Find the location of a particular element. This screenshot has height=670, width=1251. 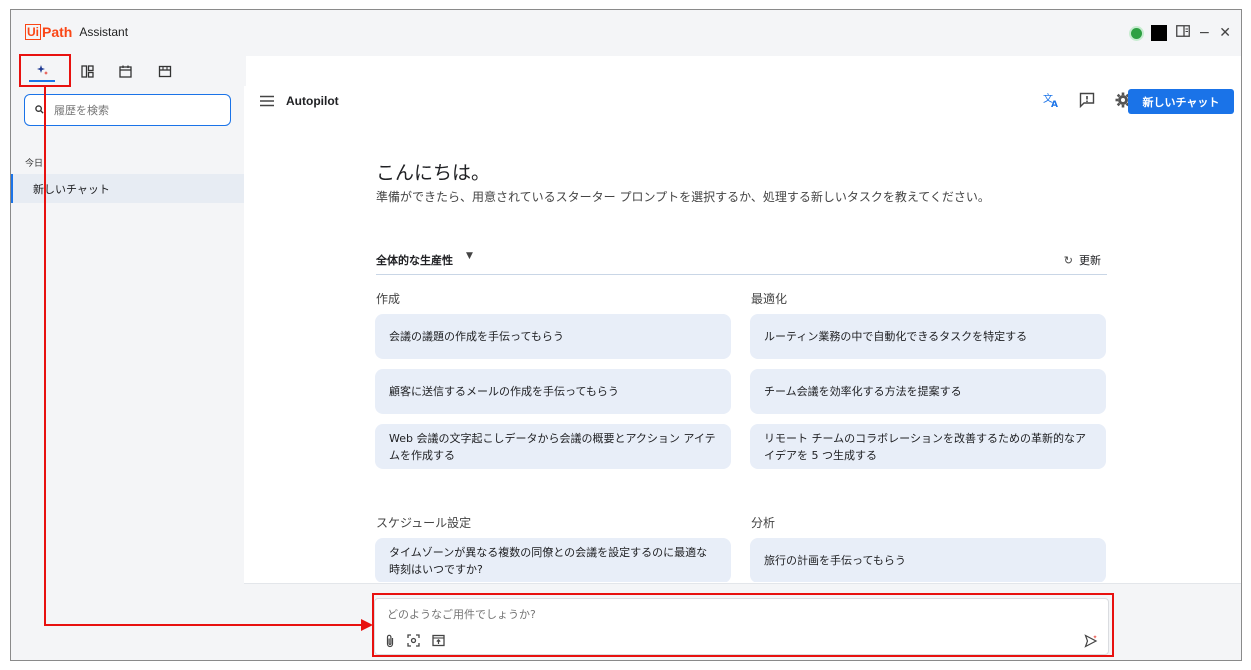

category-dropdown: 全体的な生産性 is located at coordinates (414, 260).